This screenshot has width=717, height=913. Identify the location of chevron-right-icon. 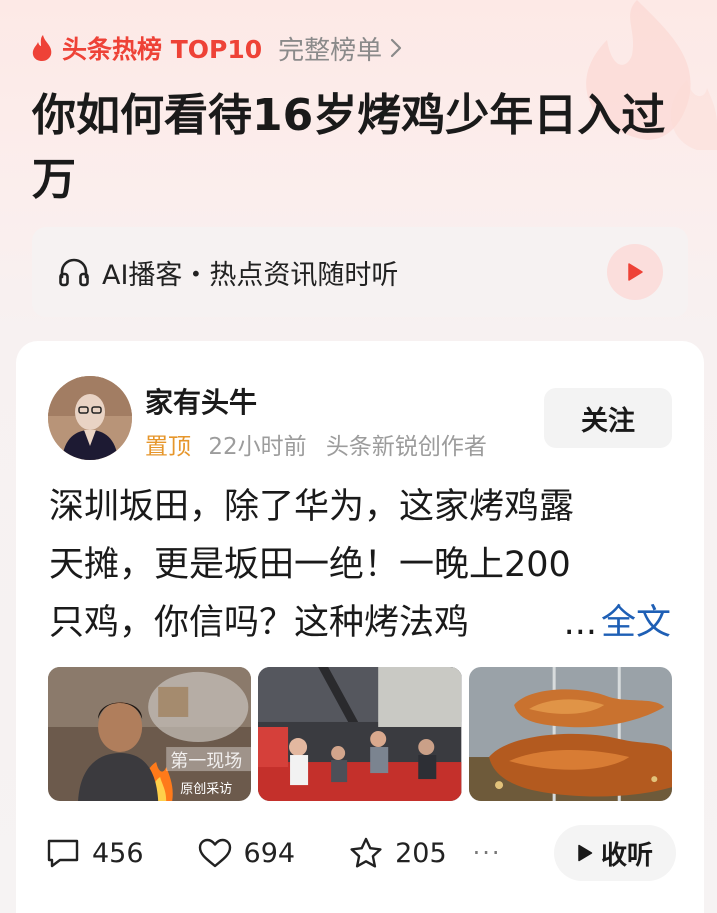
(396, 48).